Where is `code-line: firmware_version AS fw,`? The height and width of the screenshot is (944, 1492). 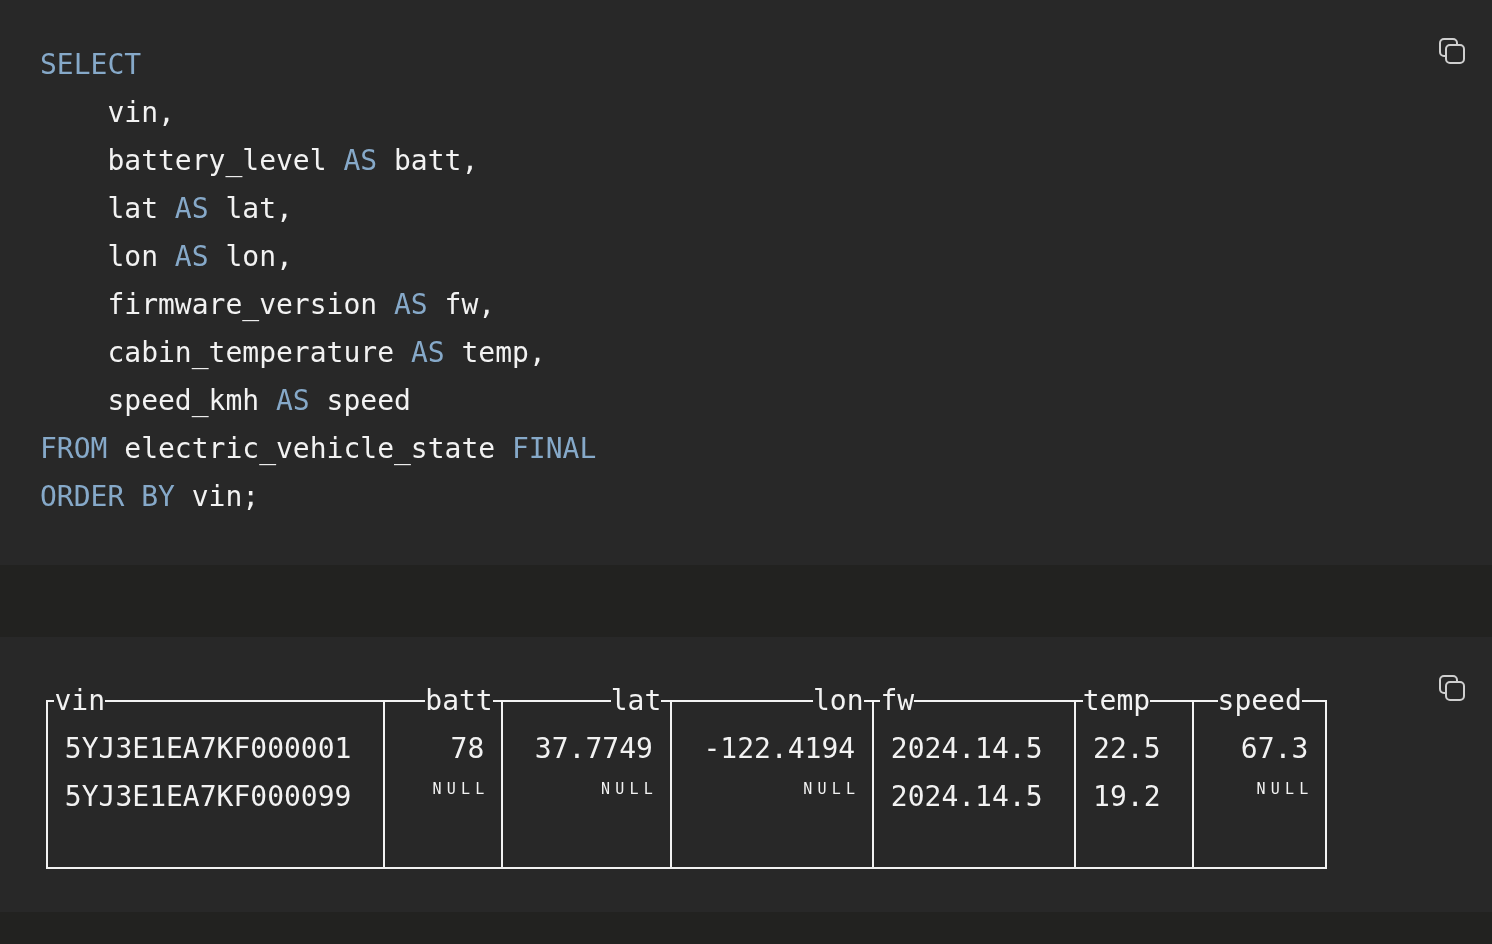 code-line: firmware_version AS fw, is located at coordinates (301, 305).